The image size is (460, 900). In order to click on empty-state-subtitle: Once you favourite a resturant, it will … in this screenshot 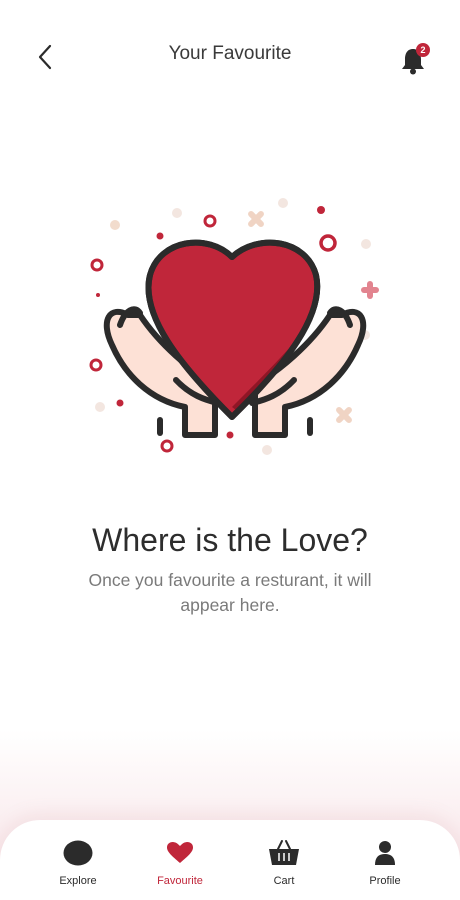, I will do `click(230, 592)`.